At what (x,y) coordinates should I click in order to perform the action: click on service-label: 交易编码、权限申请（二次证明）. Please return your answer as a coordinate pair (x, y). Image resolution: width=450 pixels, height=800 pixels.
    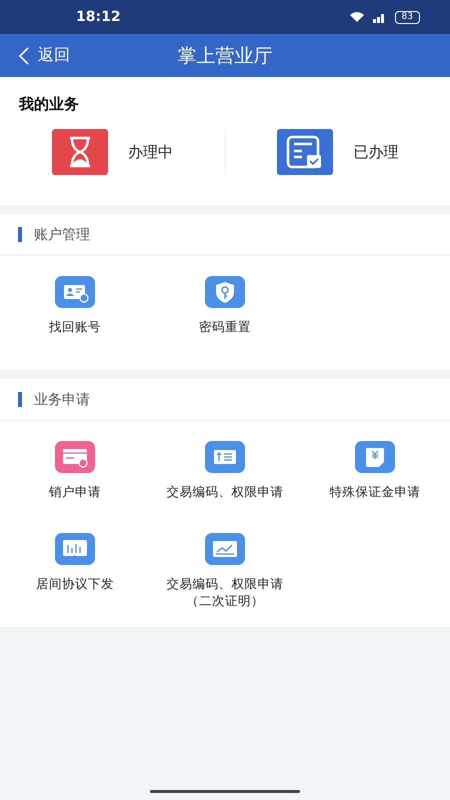
    Looking at the image, I should click on (225, 592).